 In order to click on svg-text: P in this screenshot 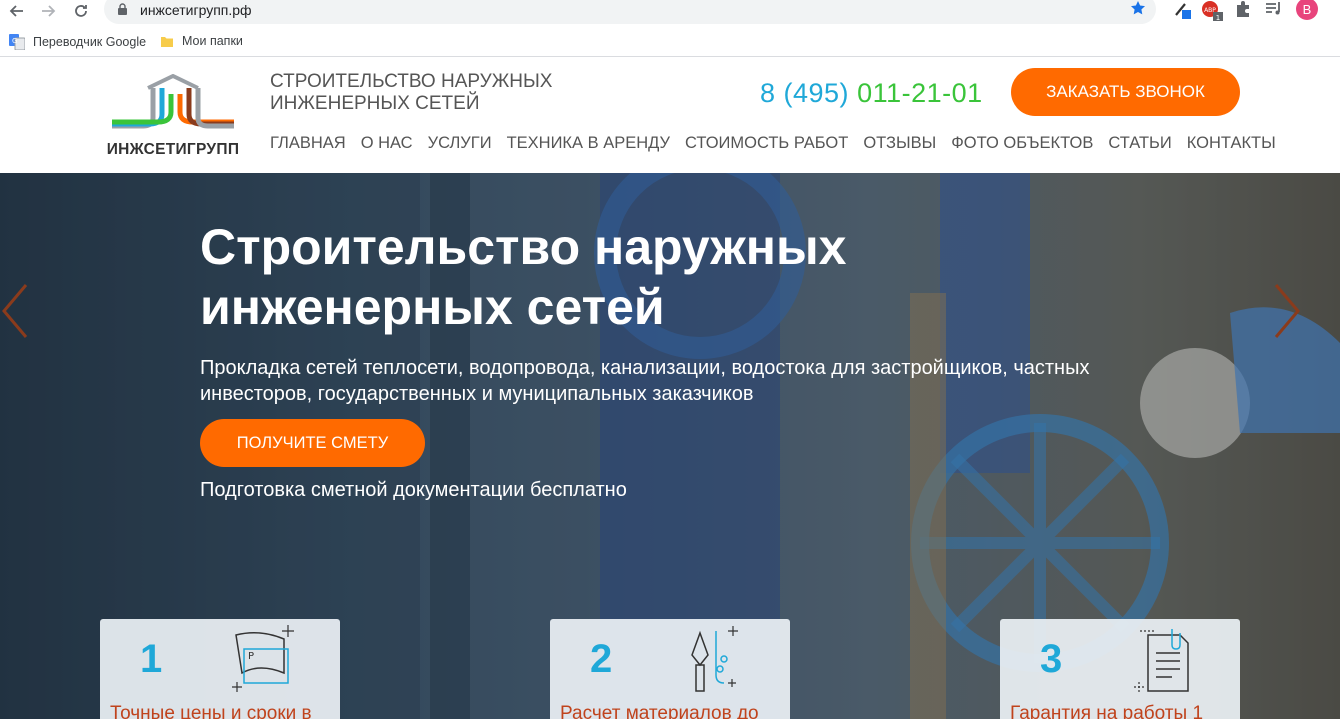, I will do `click(251, 656)`.